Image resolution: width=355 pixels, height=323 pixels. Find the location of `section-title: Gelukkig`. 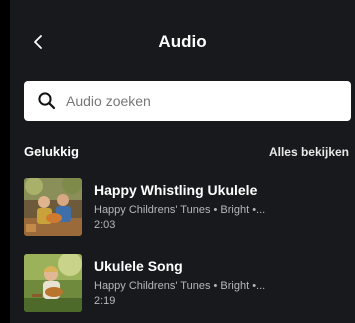

section-title: Gelukkig is located at coordinates (51, 151).